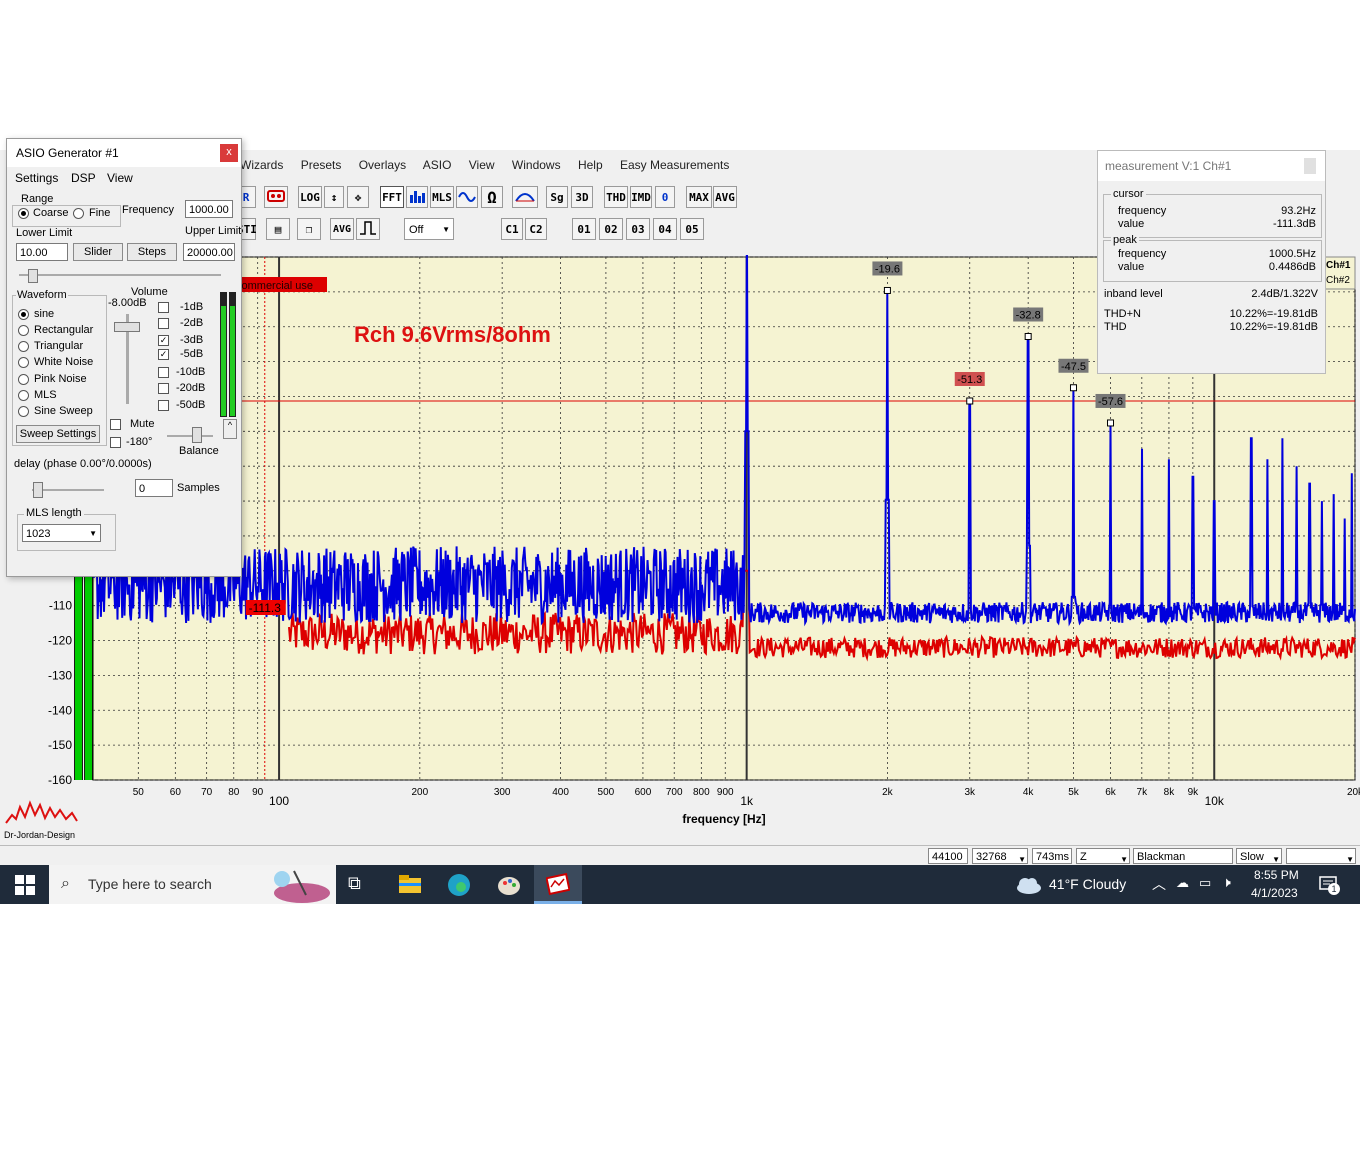  I want to click on atten-2db-checkbox, so click(163, 323).